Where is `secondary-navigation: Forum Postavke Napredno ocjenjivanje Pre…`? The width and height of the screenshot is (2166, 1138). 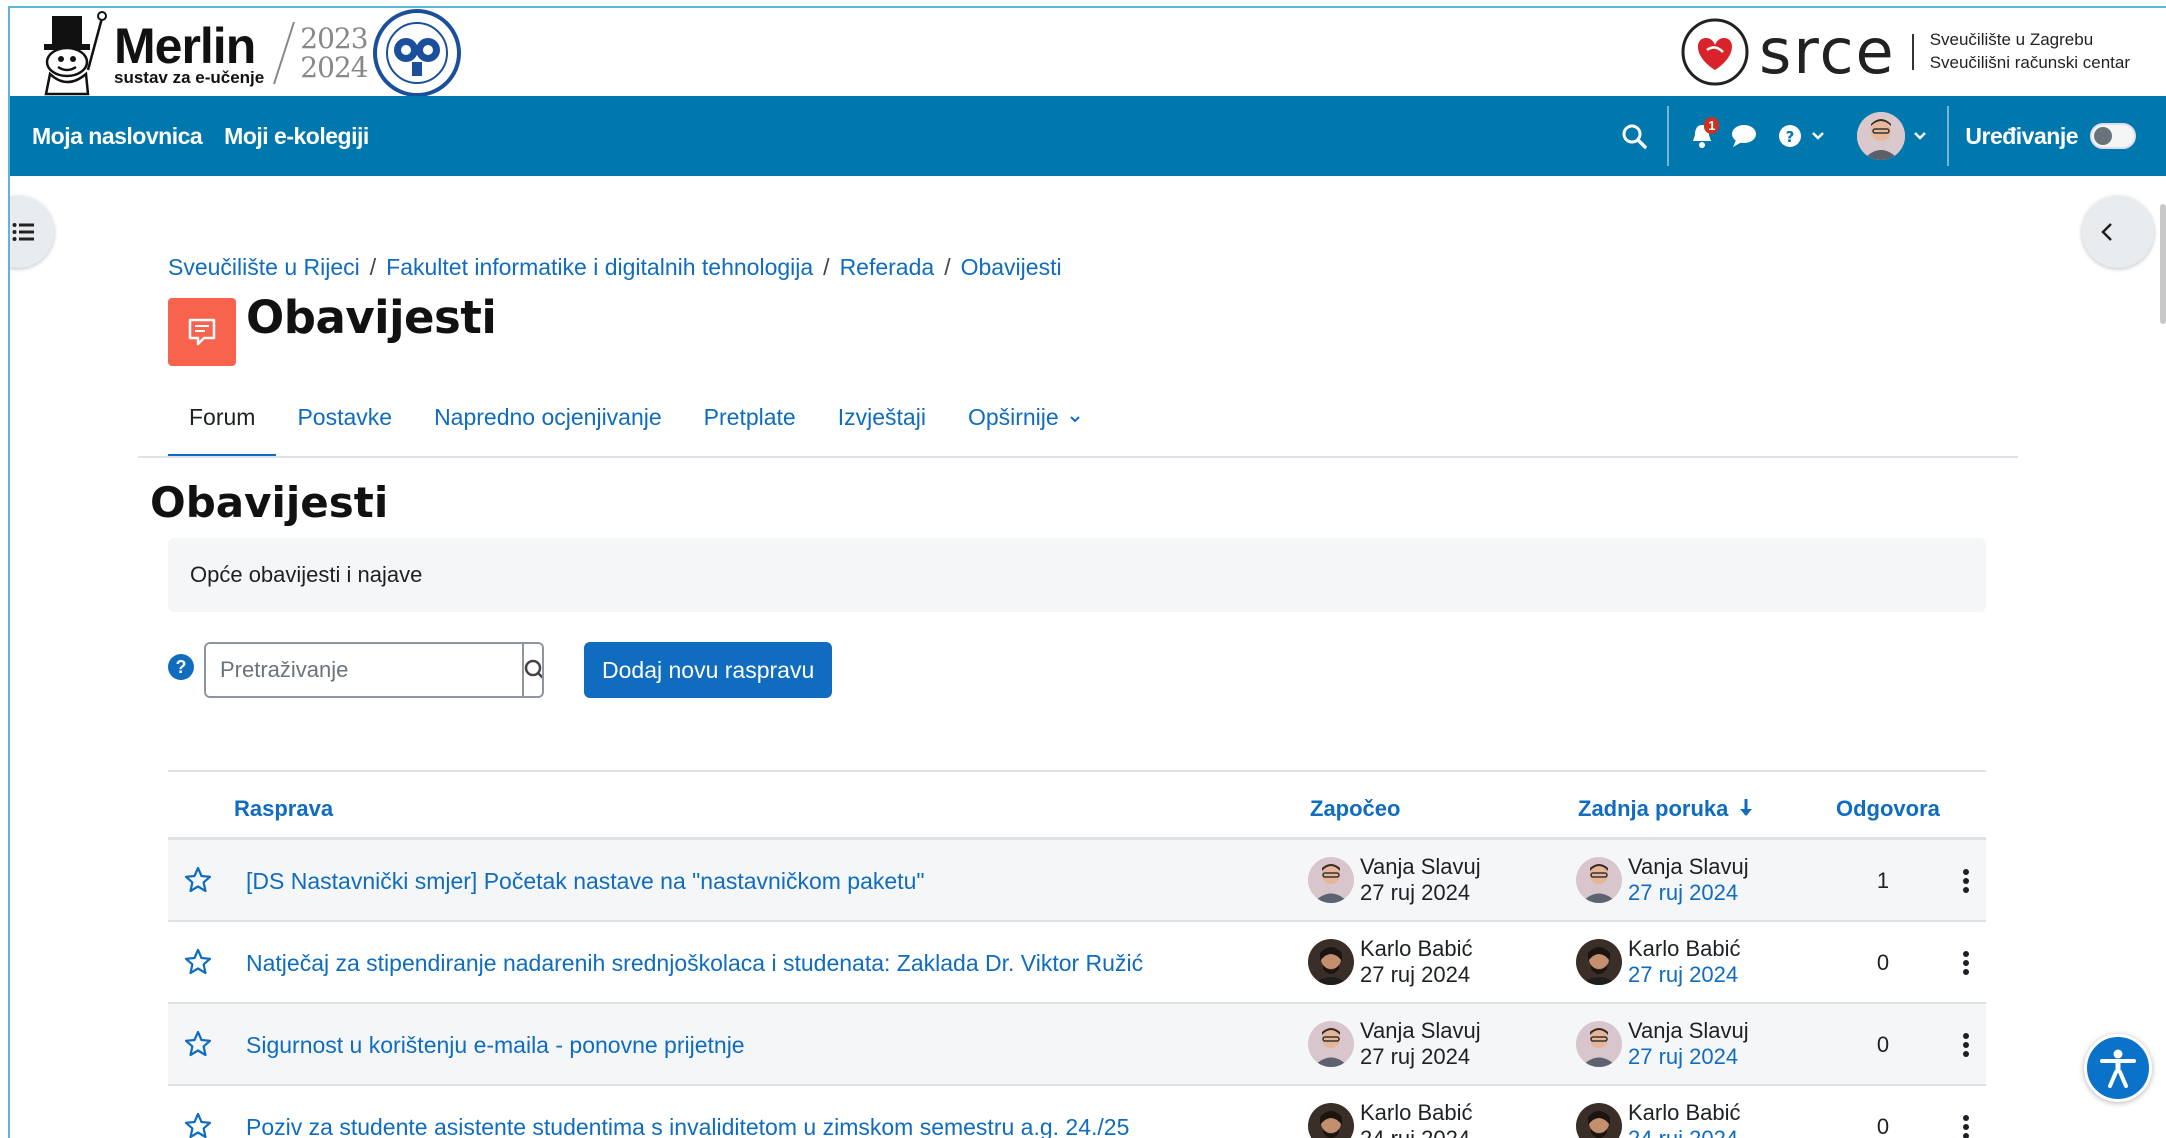
secondary-navigation: Forum Postavke Napredno ocjenjivanje Pre… is located at coordinates (635, 422).